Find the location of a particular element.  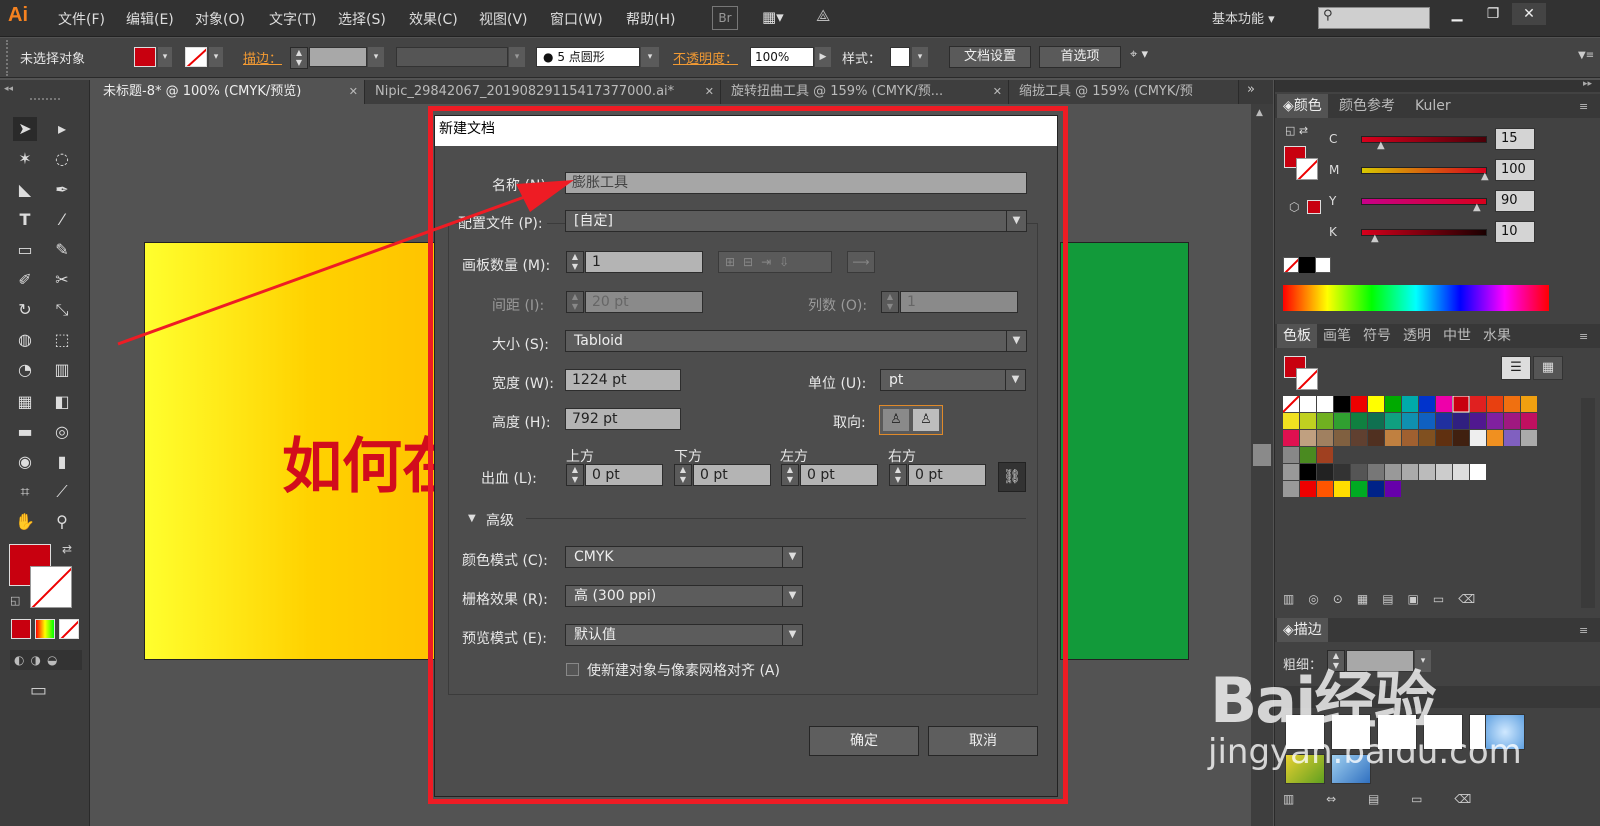

tab-symbols: 符号 is located at coordinates (1377, 336).